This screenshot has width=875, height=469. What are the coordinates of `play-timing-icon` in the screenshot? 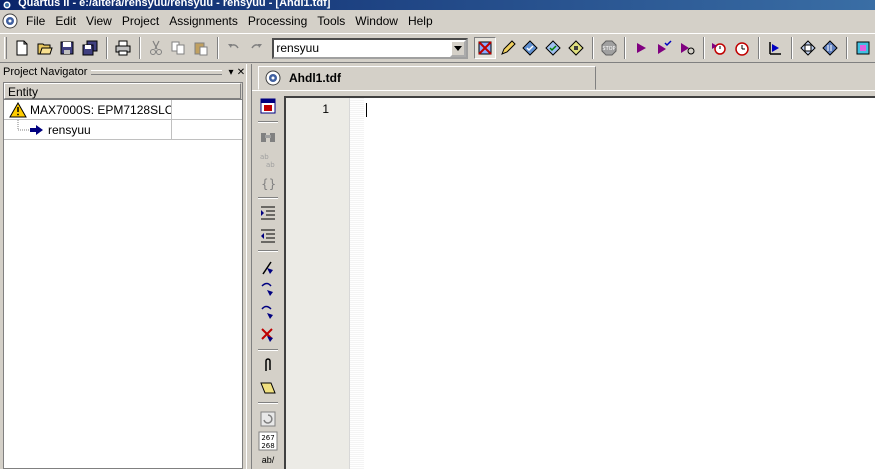 It's located at (687, 49).